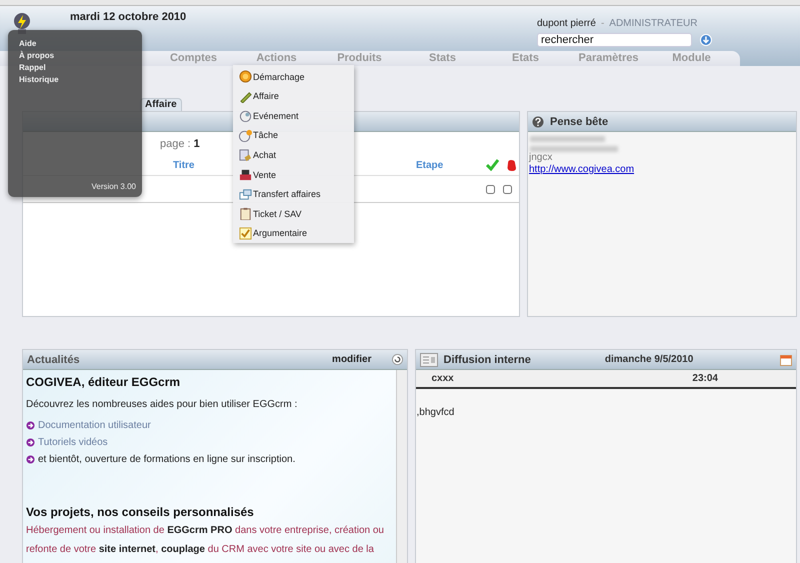 The height and width of the screenshot is (563, 800). What do you see at coordinates (80, 56) in the screenshot?
I see `menu-item: À propos` at bounding box center [80, 56].